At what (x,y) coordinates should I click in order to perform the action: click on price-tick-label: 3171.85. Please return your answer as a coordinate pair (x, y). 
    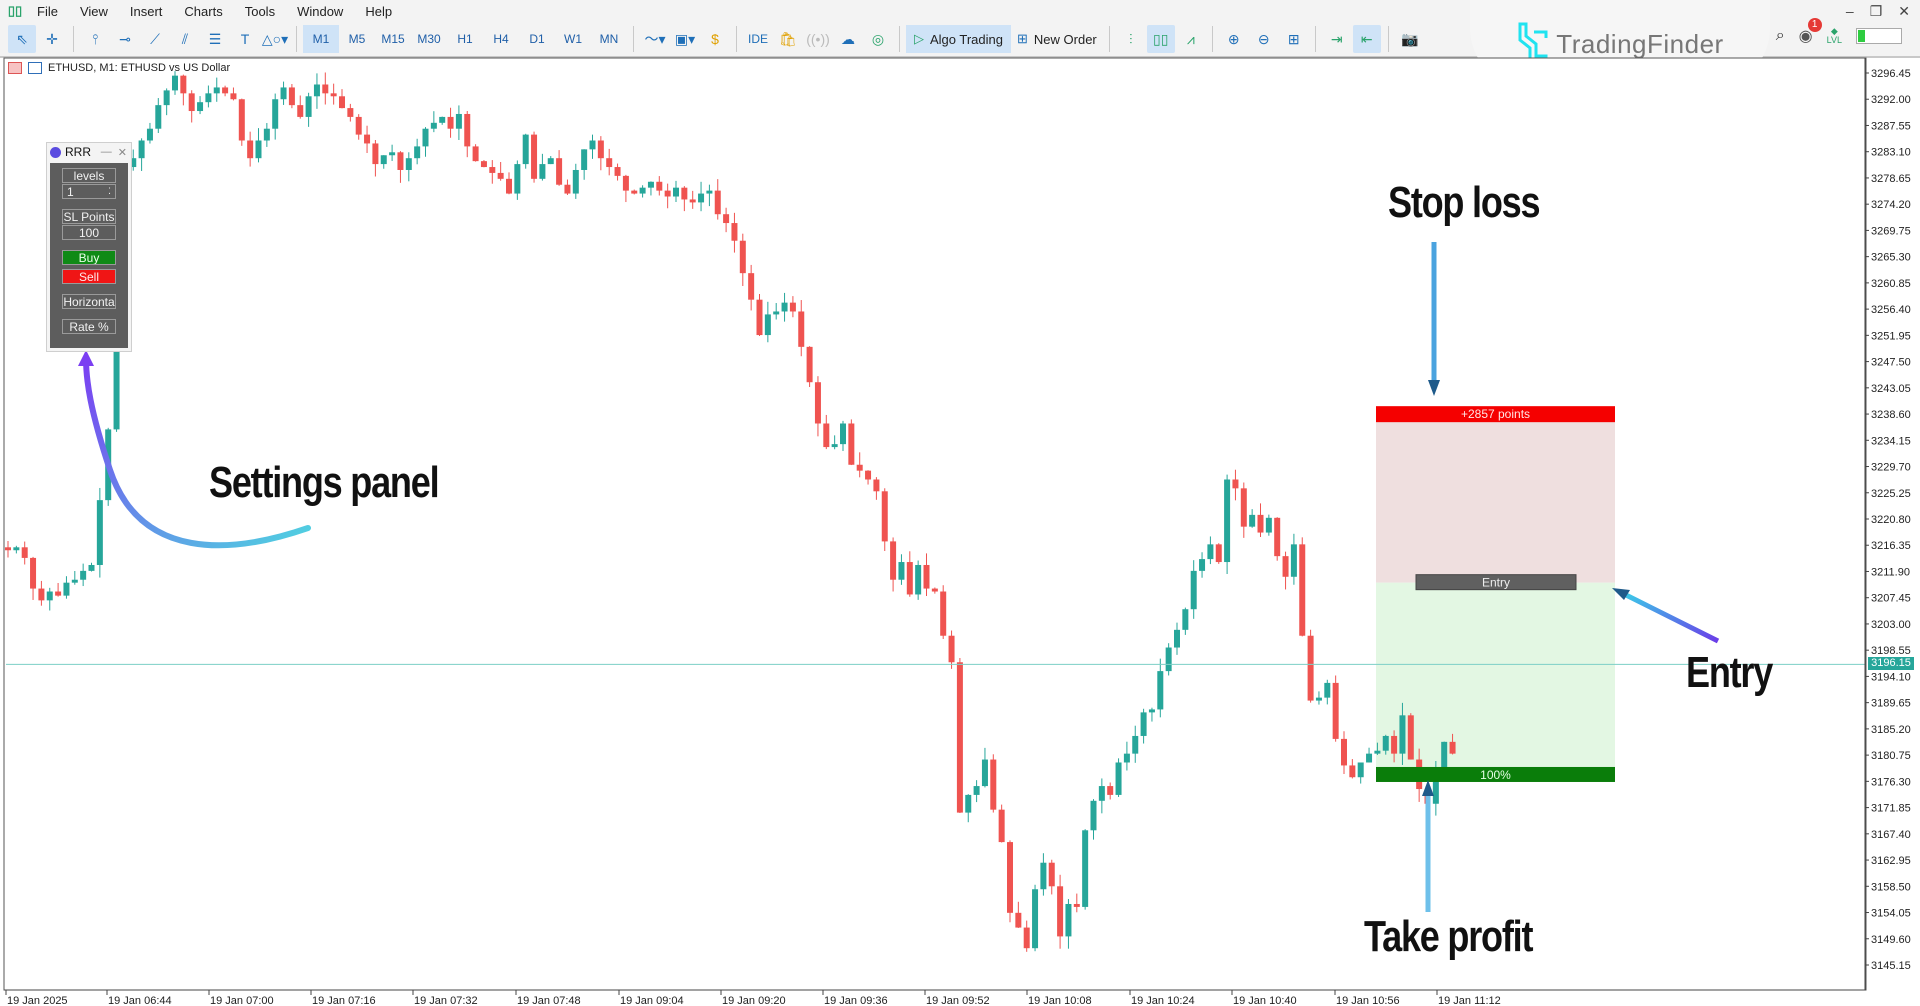
    Looking at the image, I should click on (1891, 809).